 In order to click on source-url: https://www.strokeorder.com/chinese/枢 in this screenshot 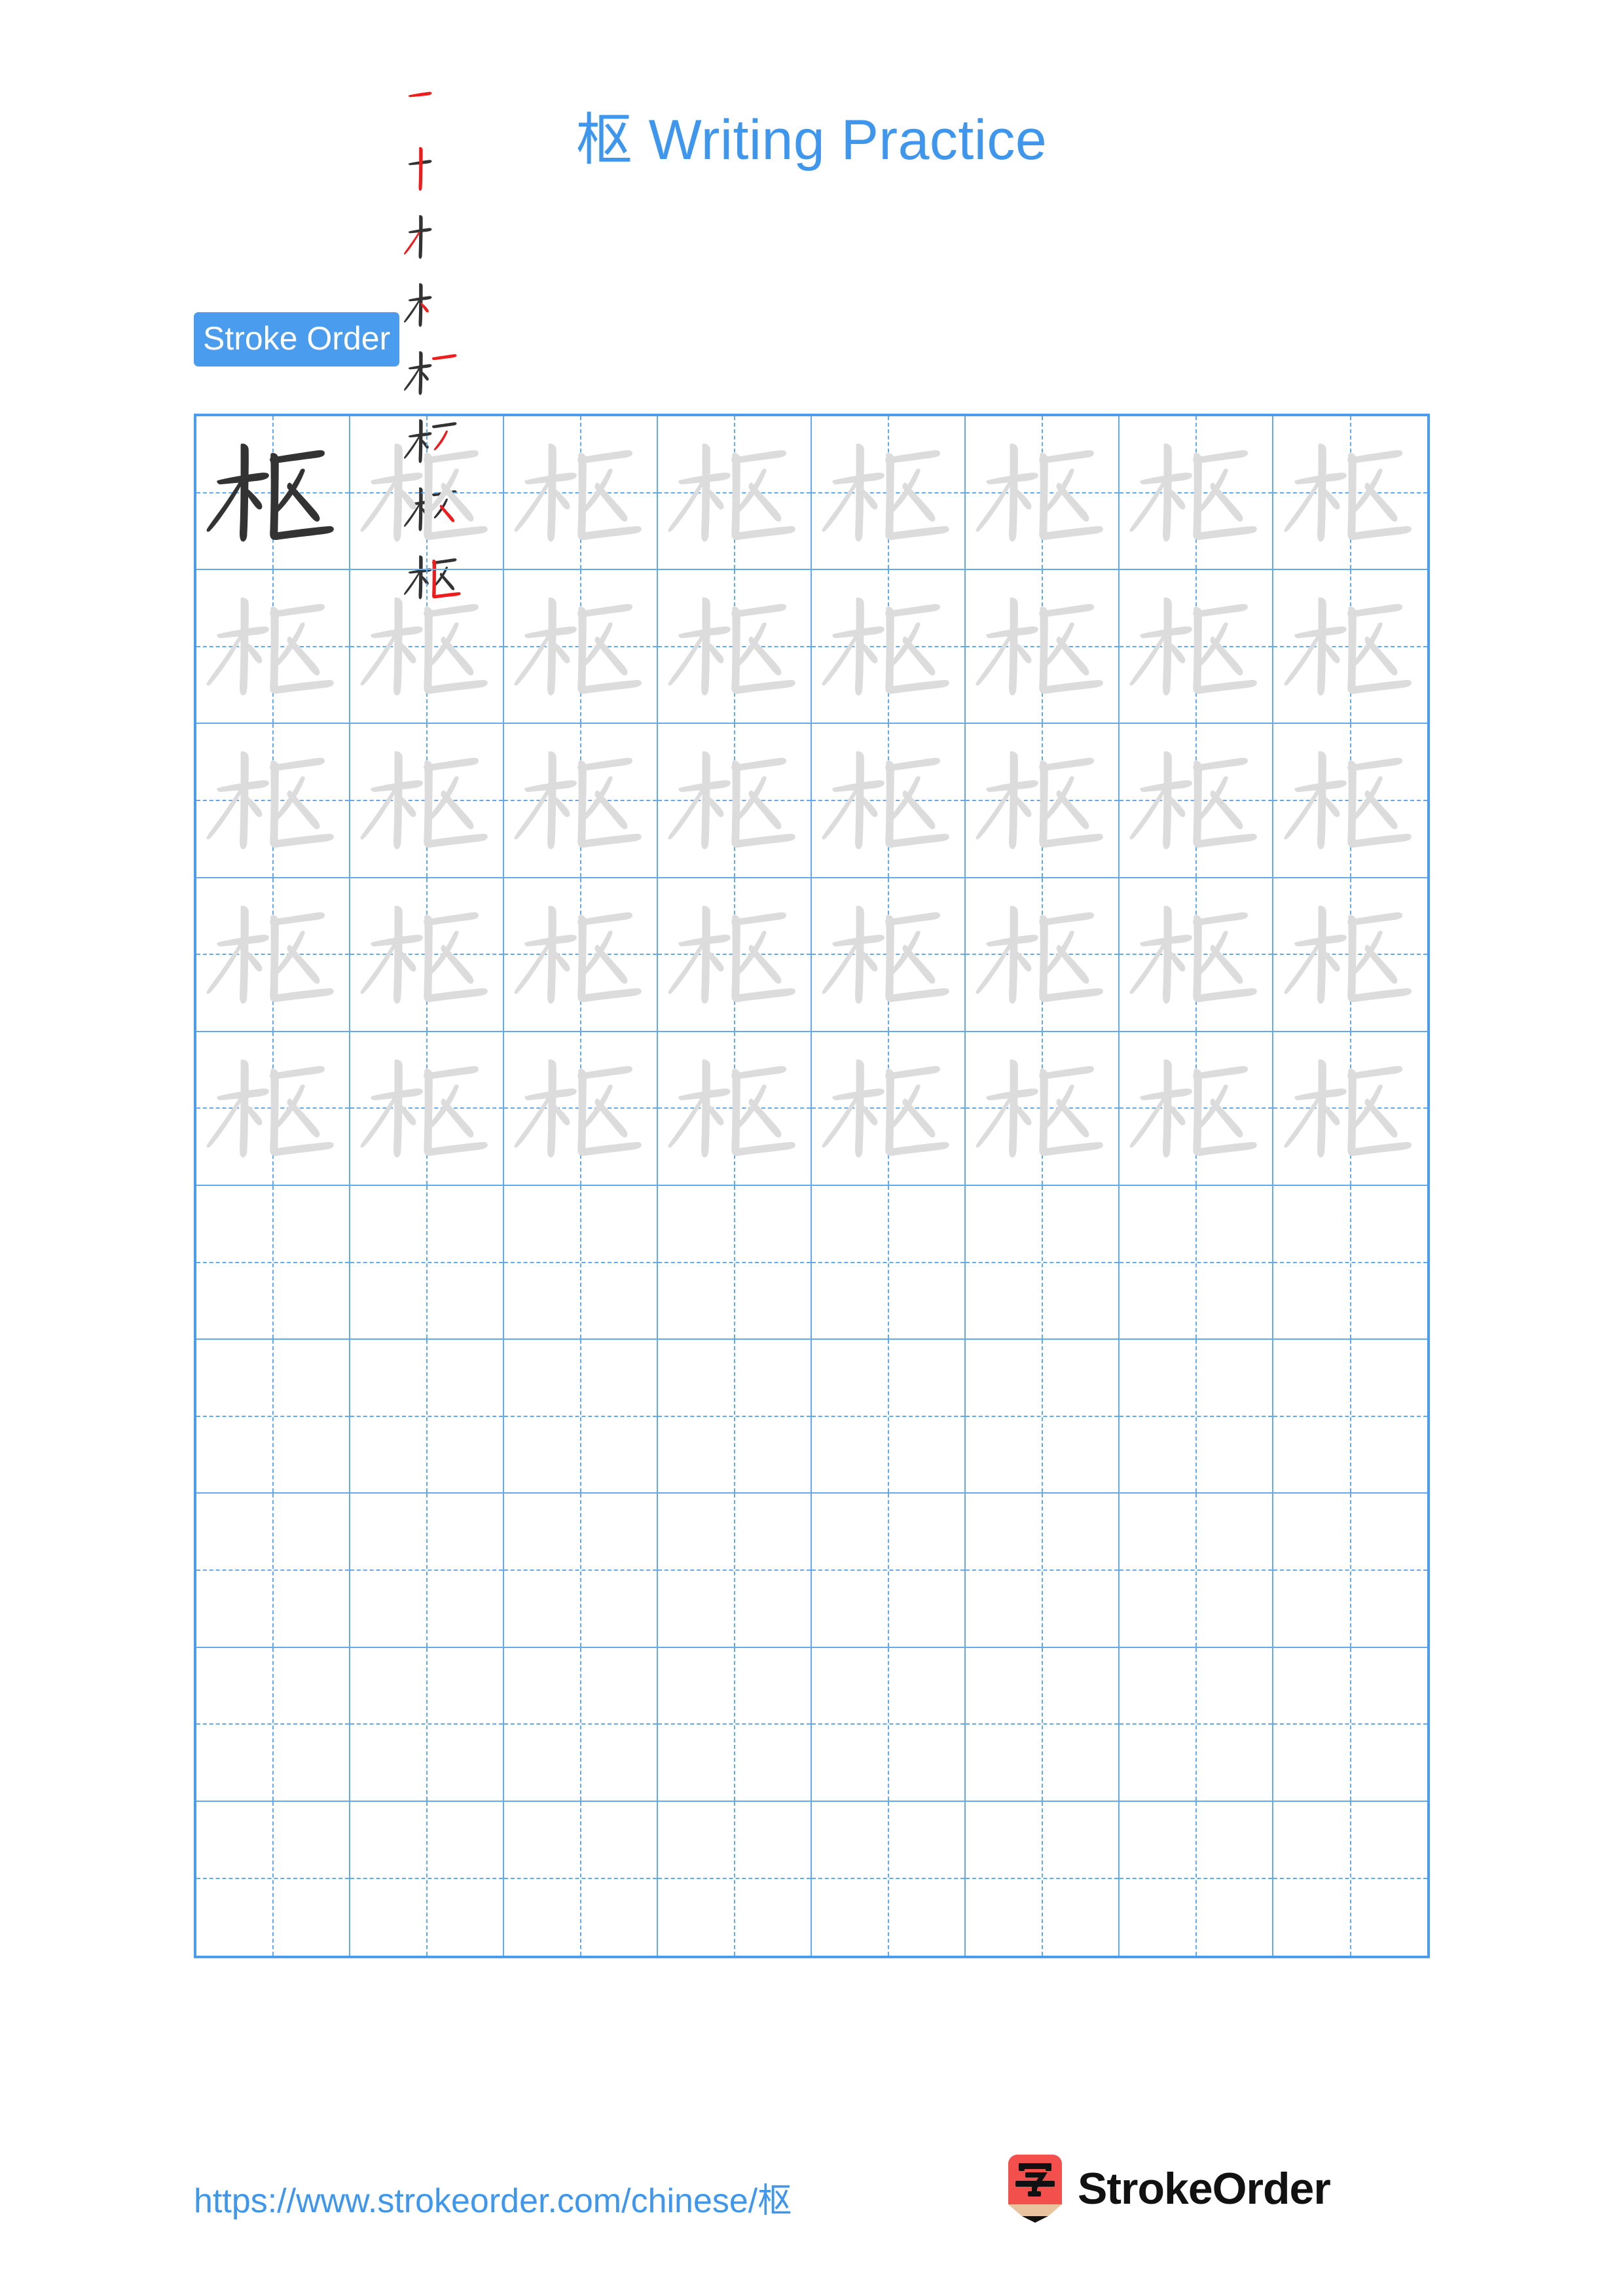, I will do `click(493, 2197)`.